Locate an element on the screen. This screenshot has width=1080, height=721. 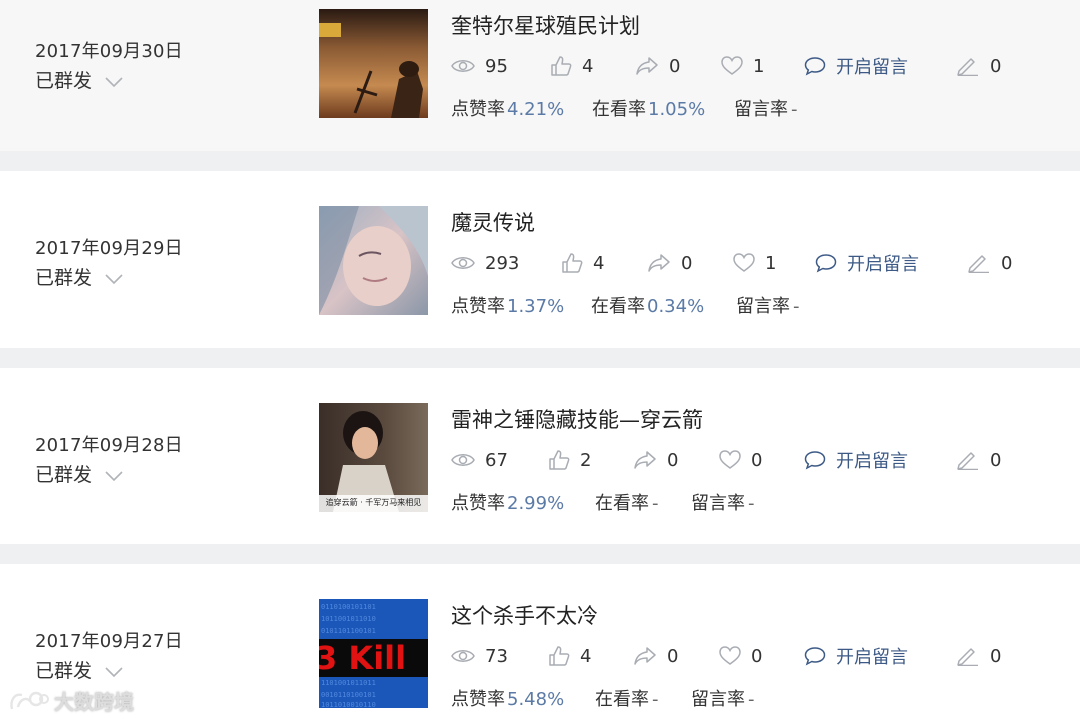
comment-rate-label: 留言率 is located at coordinates (718, 503).